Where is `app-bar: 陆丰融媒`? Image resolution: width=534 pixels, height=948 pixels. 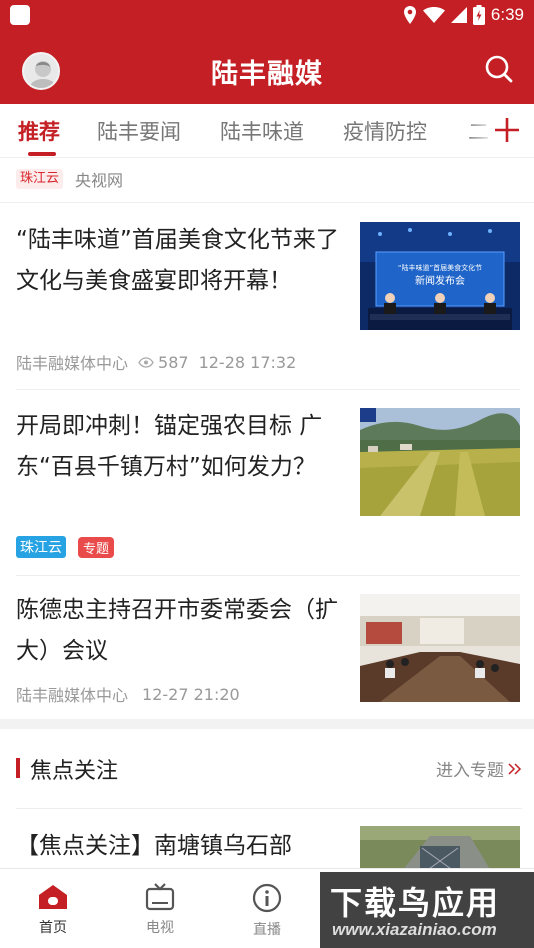 app-bar: 陆丰融媒 is located at coordinates (267, 67).